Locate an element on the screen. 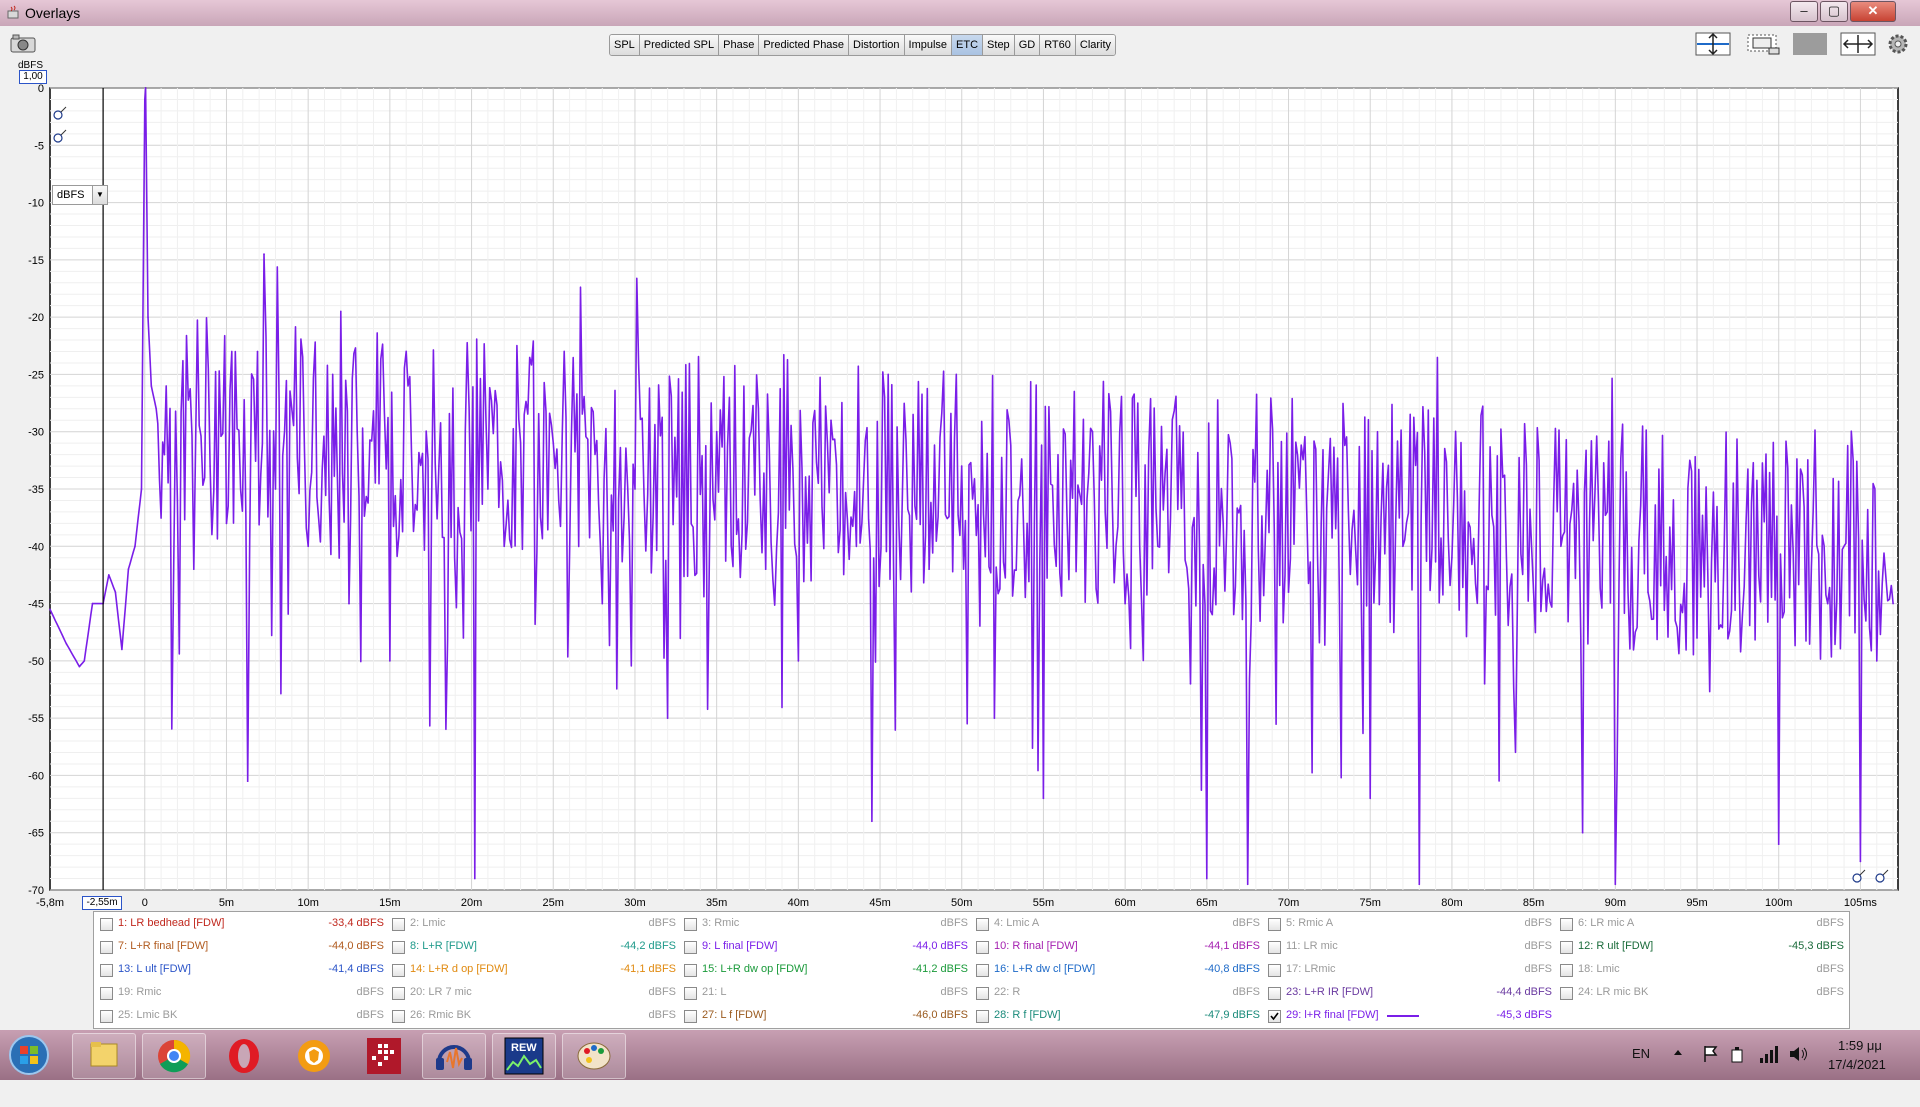 Image resolution: width=1920 pixels, height=1107 pixels. legend-item: 8: L+R [FDW] -44,2 dBFS is located at coordinates (531, 946).